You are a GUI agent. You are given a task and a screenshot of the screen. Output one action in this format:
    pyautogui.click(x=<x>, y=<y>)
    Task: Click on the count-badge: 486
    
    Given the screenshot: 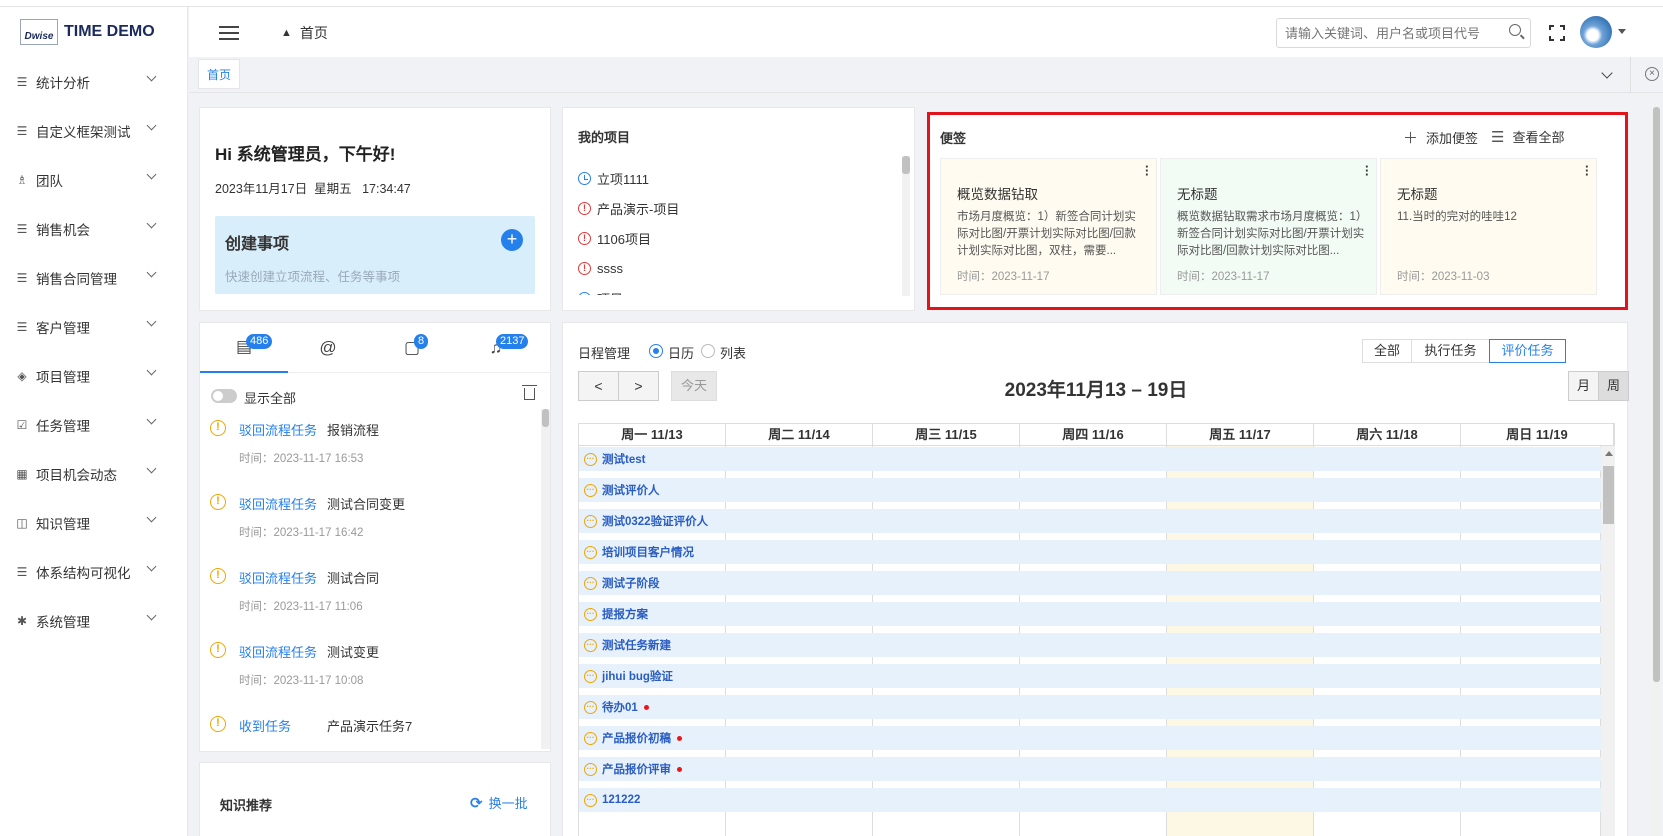 What is the action you would take?
    pyautogui.click(x=259, y=341)
    